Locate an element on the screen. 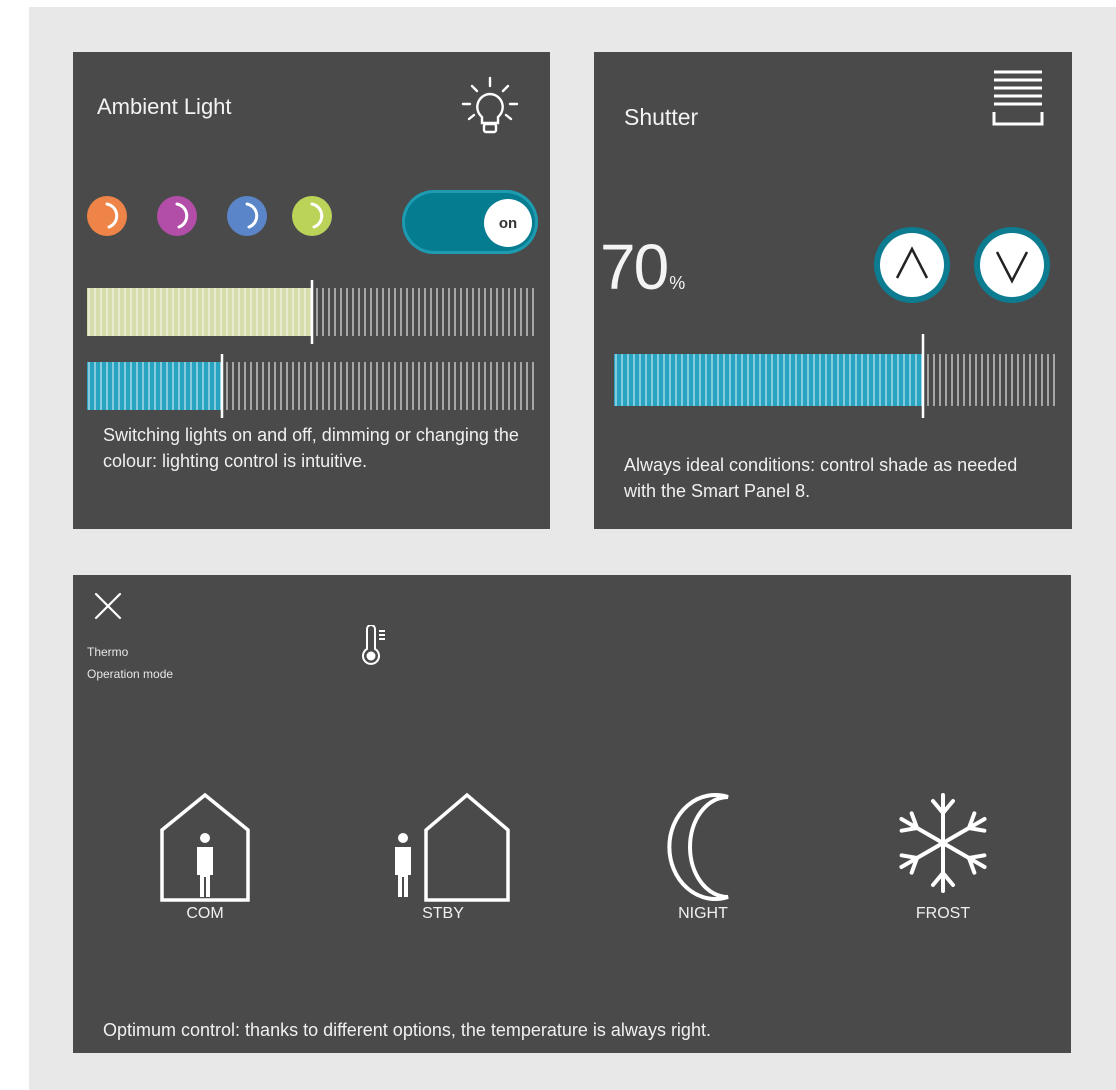 This screenshot has height=1090, width=1116. snowflake-icon is located at coordinates (943, 843).